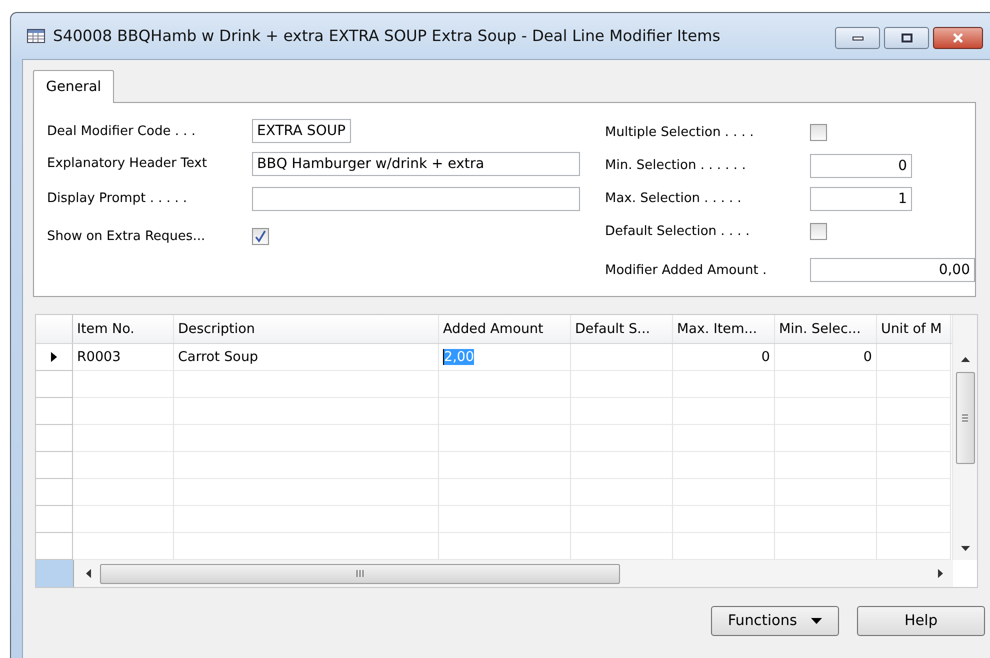  What do you see at coordinates (301, 131) in the screenshot?
I see `input-field: EXTRA SOUP` at bounding box center [301, 131].